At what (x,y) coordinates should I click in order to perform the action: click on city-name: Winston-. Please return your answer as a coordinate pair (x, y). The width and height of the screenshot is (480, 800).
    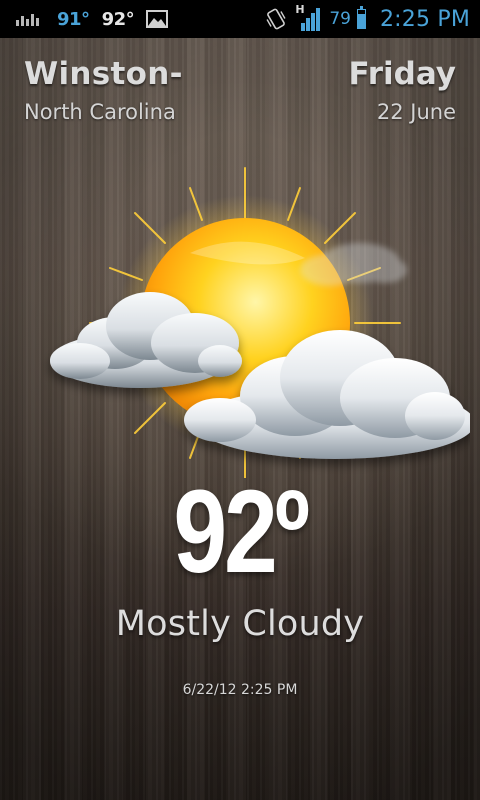
    Looking at the image, I should click on (103, 74).